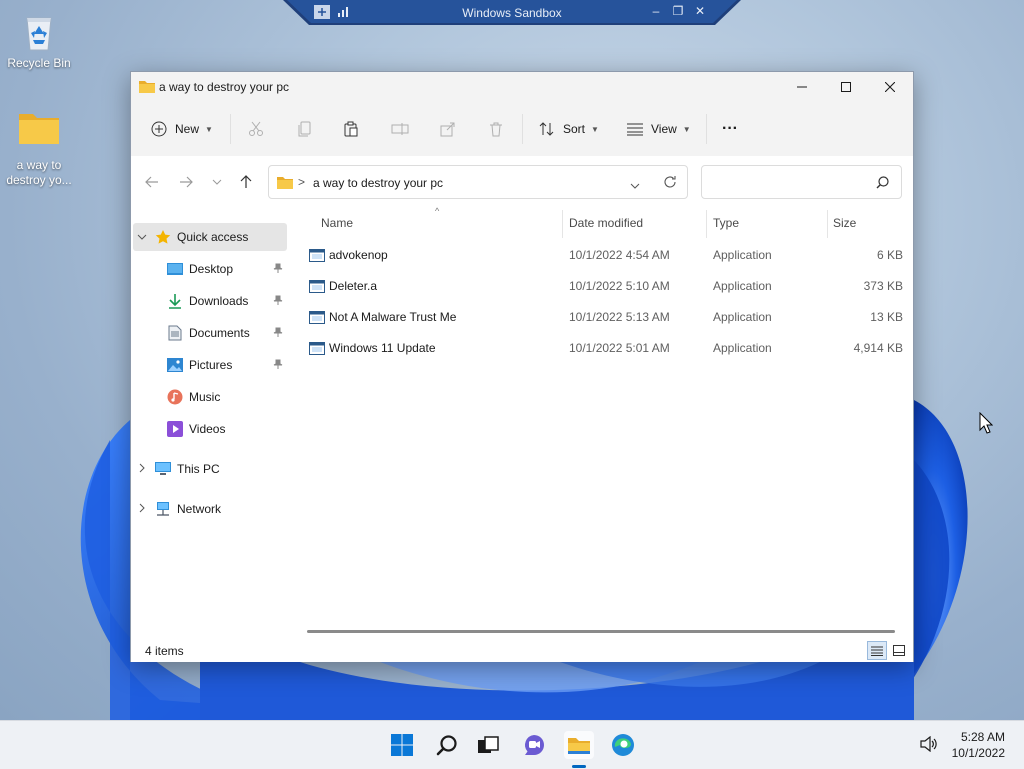 The width and height of the screenshot is (1024, 769). What do you see at coordinates (378, 183) in the screenshot?
I see `breadcrumb-current: a way to destroy your pc` at bounding box center [378, 183].